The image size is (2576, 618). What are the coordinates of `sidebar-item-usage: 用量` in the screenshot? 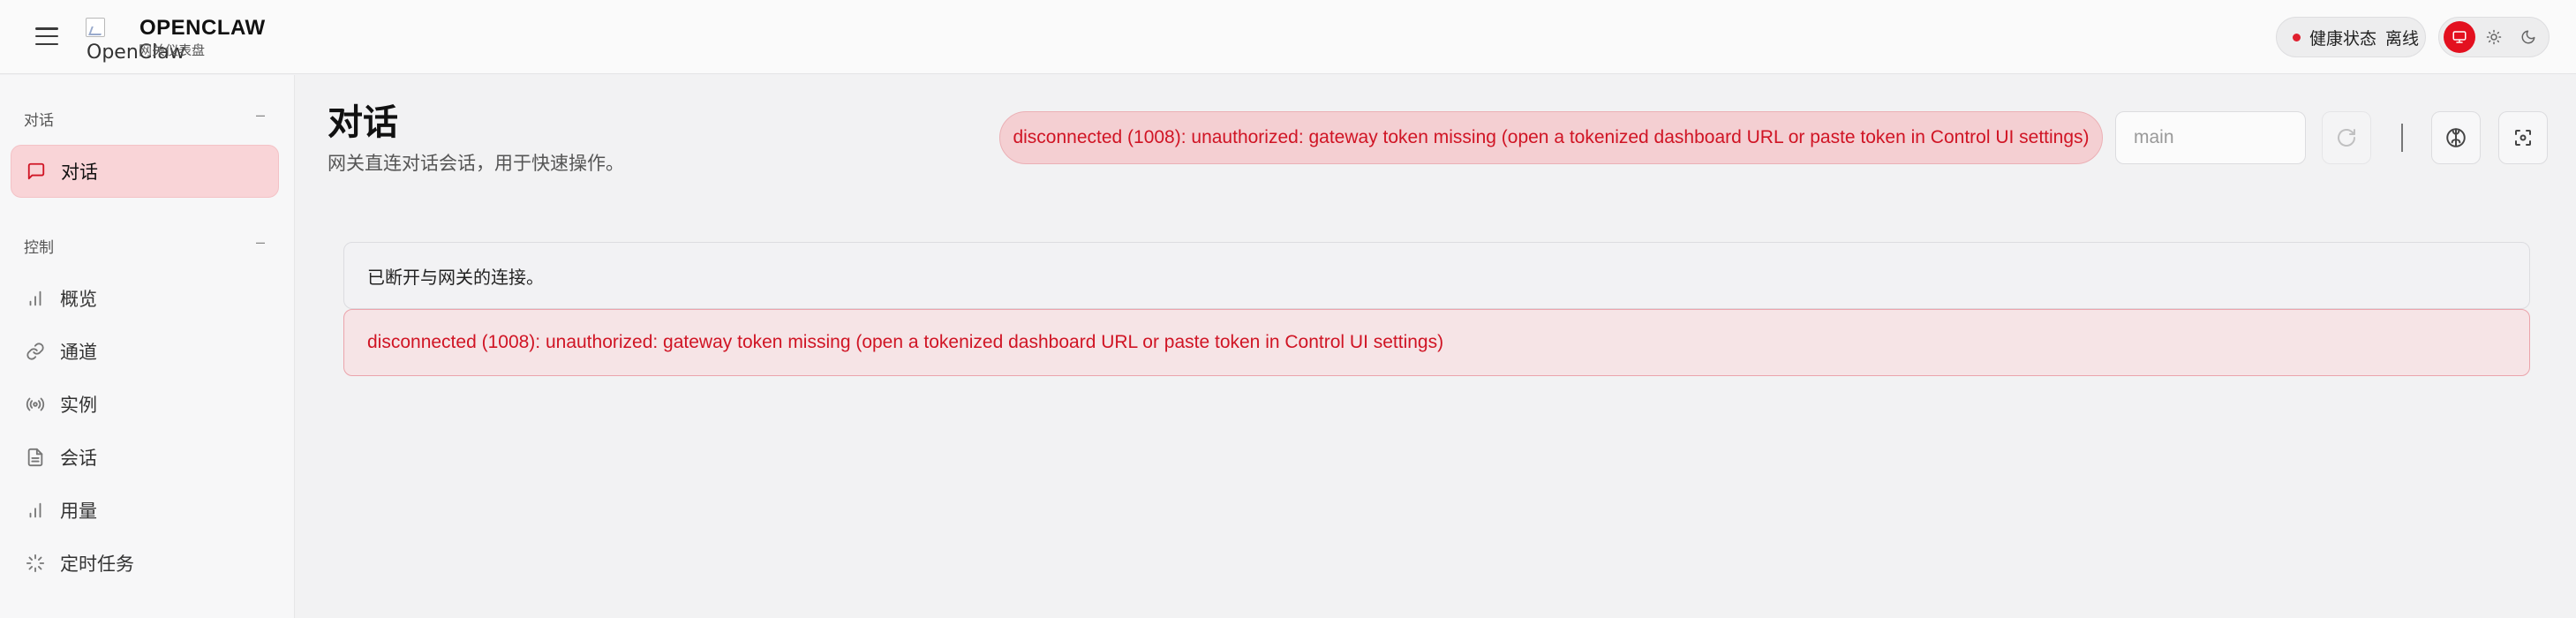 It's located at (145, 510).